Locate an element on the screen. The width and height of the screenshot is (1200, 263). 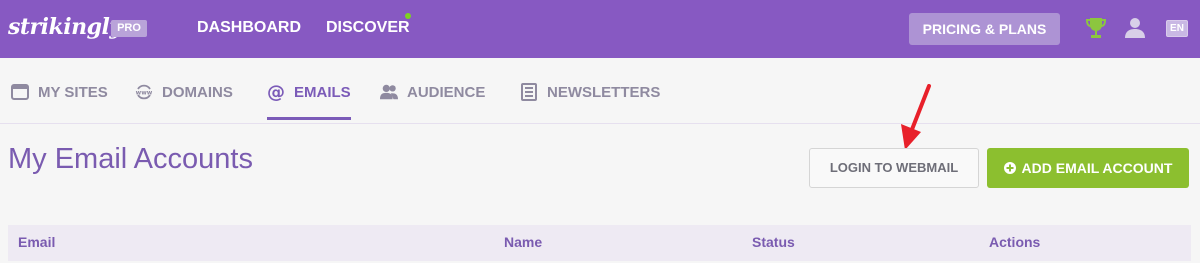
tab-audience: AUDIENCE is located at coordinates (432, 92).